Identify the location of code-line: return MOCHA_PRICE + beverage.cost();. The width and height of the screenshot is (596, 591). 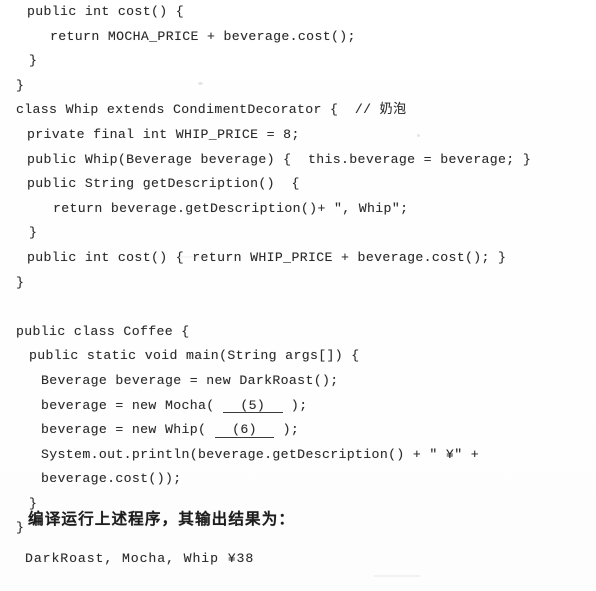
(298, 37).